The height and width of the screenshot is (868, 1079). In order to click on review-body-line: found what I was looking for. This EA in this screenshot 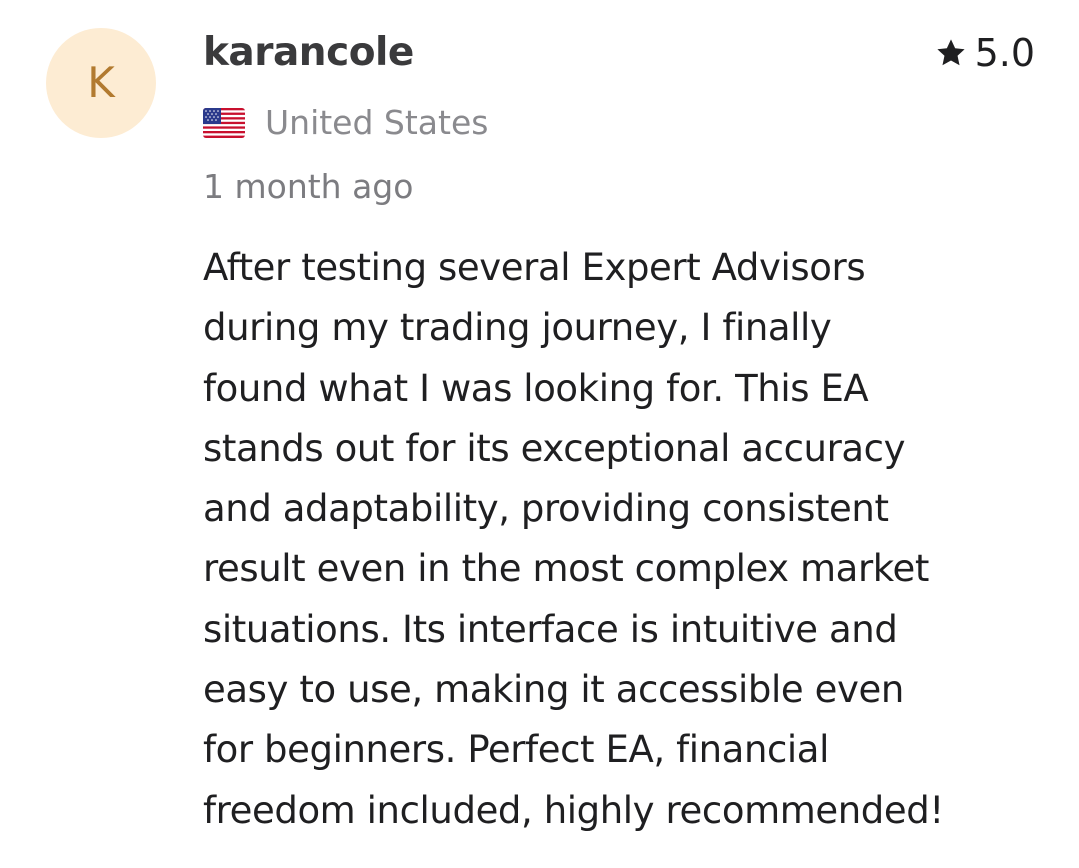, I will do `click(536, 388)`.